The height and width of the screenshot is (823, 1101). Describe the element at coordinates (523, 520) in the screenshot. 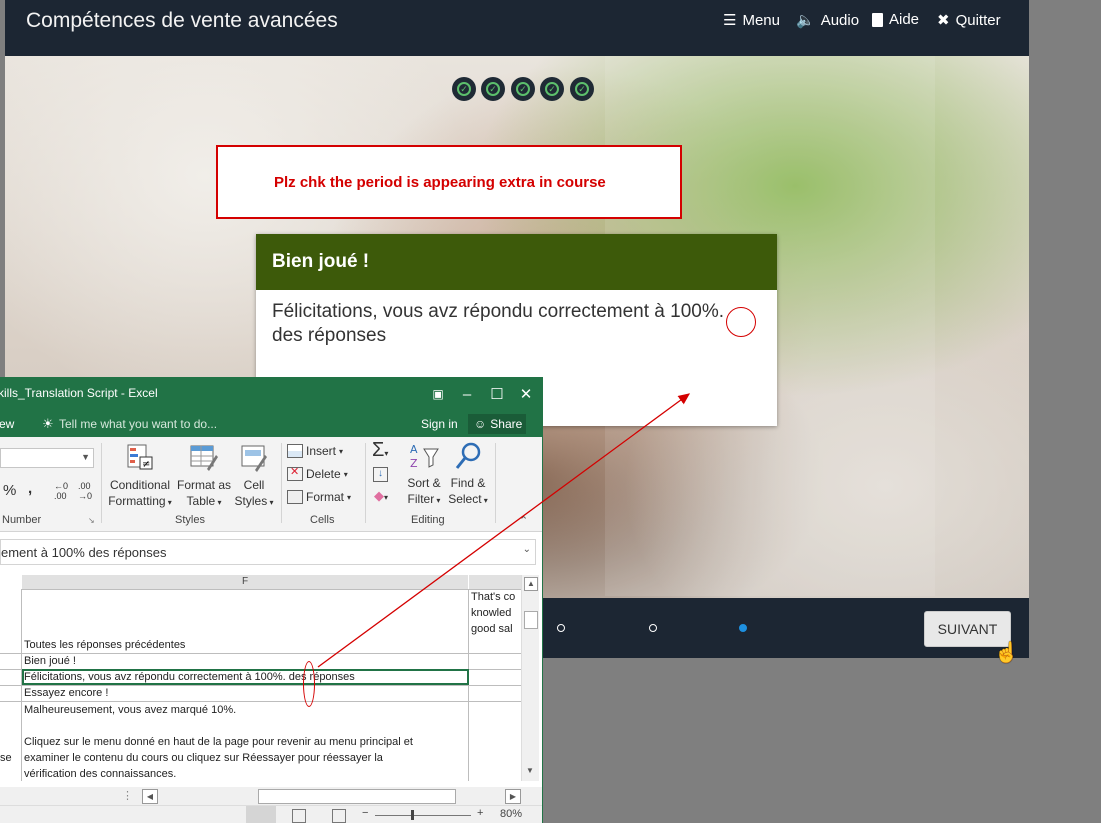

I see `collapse-ribbon-icon: ⌃` at that location.